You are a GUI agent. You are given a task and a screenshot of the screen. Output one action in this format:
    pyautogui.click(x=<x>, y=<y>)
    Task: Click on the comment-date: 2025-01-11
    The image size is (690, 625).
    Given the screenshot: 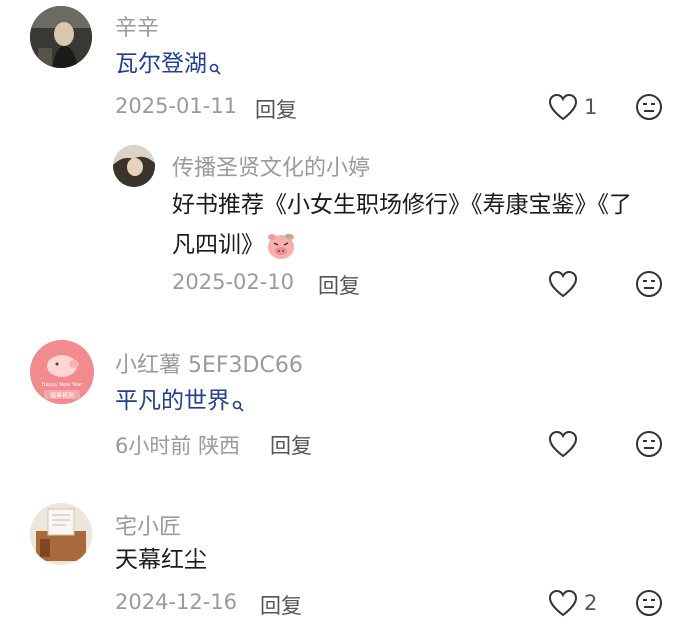 What is the action you would take?
    pyautogui.click(x=176, y=106)
    